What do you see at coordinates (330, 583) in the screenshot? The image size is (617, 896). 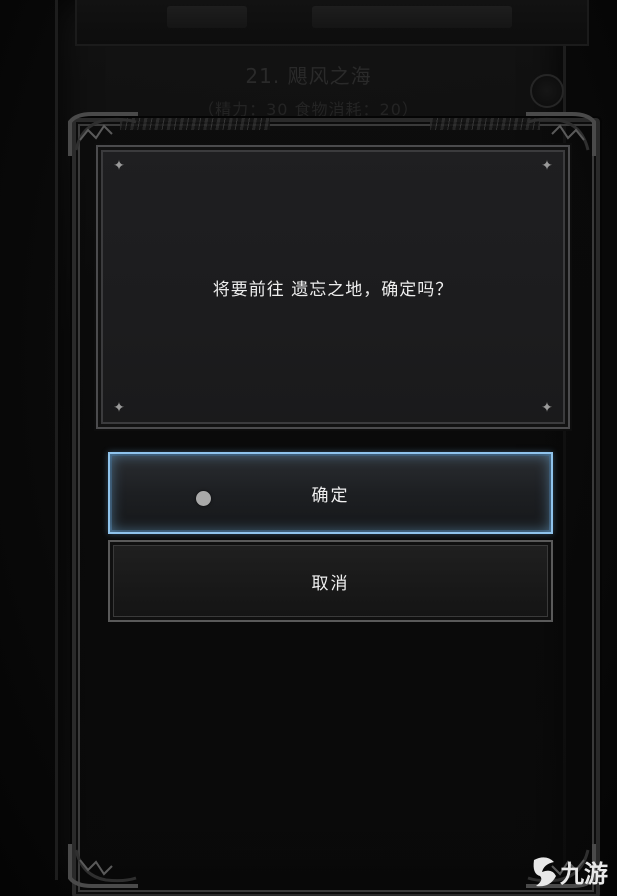 I see `cancel-button-label: 取消` at bounding box center [330, 583].